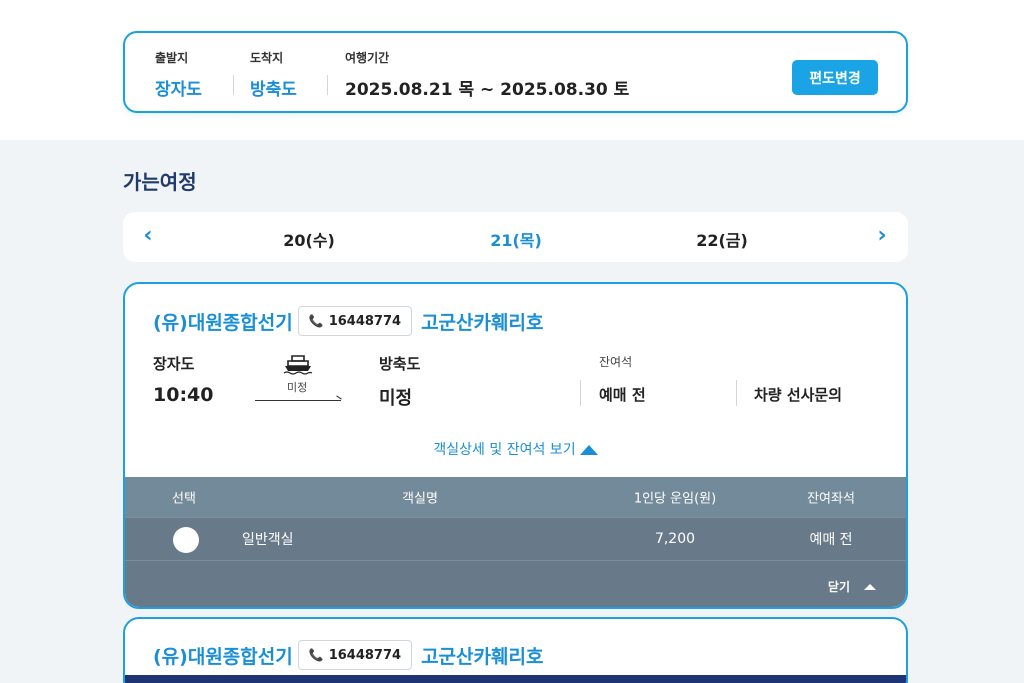  What do you see at coordinates (852, 586) in the screenshot?
I see `close-button: 닫기` at bounding box center [852, 586].